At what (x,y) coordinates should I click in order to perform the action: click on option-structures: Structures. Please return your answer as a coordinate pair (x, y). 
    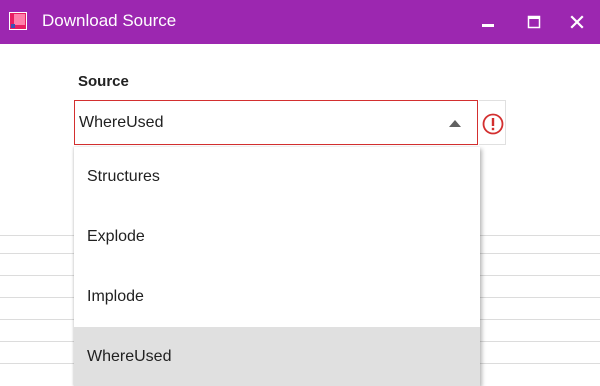
    Looking at the image, I should click on (277, 177).